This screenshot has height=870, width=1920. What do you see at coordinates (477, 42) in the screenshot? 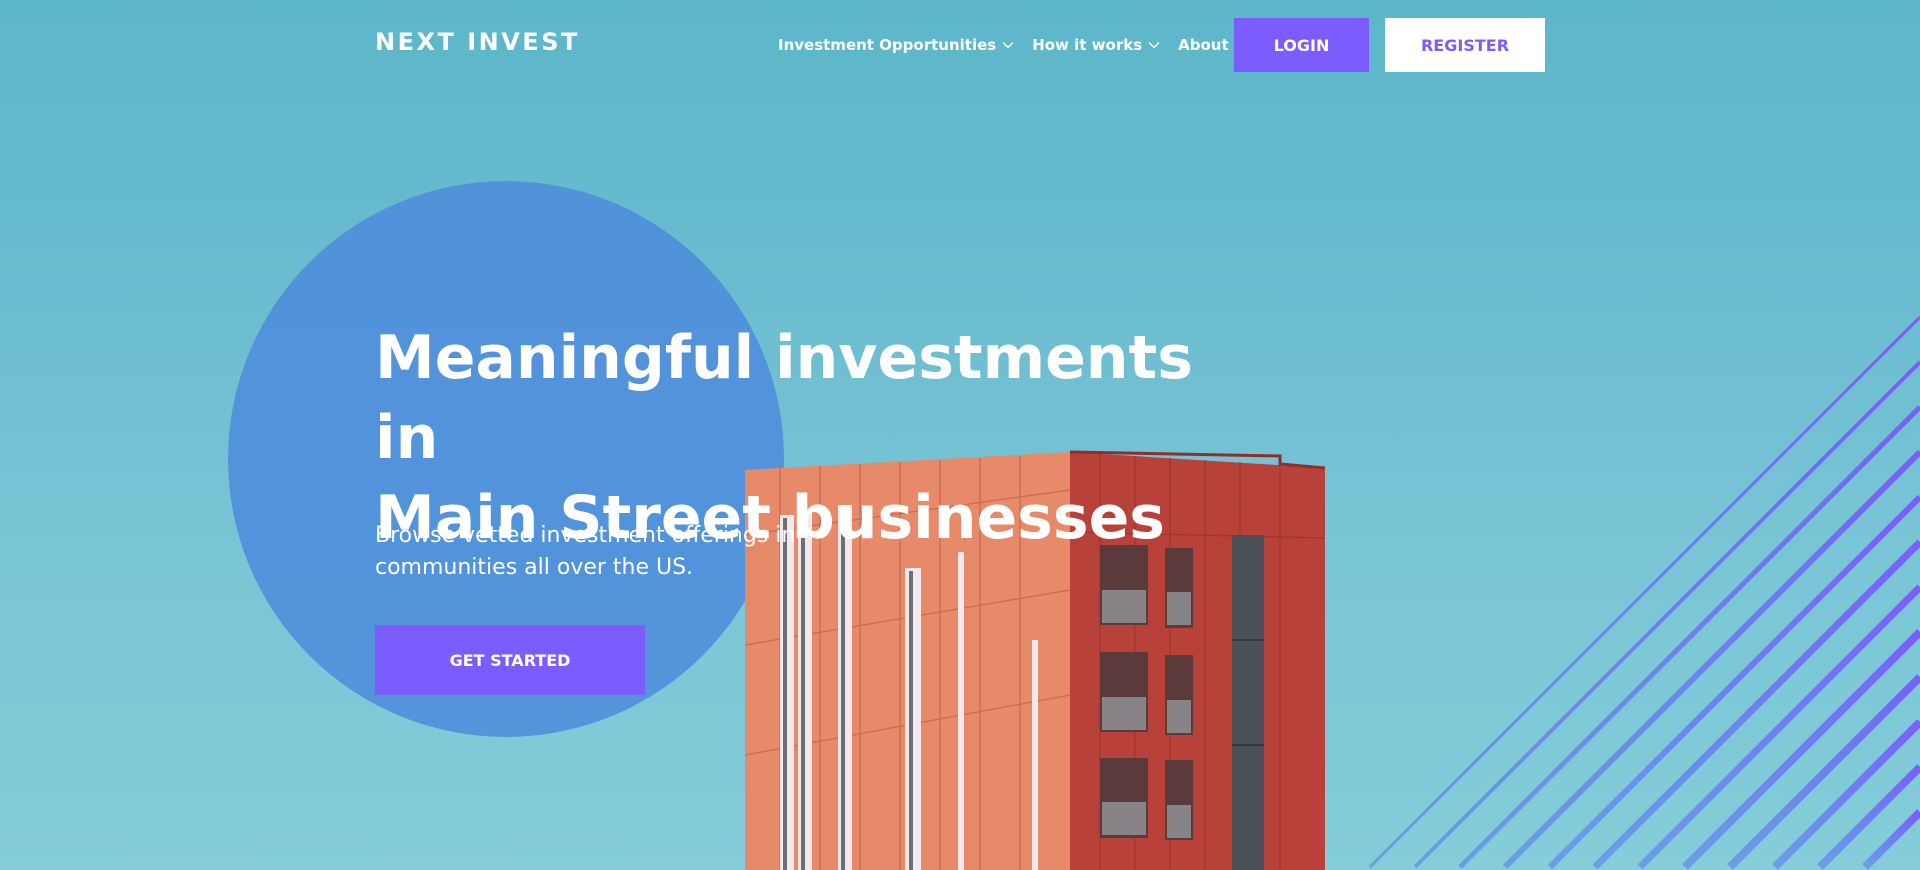
I see `brand-logo: NEXT INVEST` at bounding box center [477, 42].